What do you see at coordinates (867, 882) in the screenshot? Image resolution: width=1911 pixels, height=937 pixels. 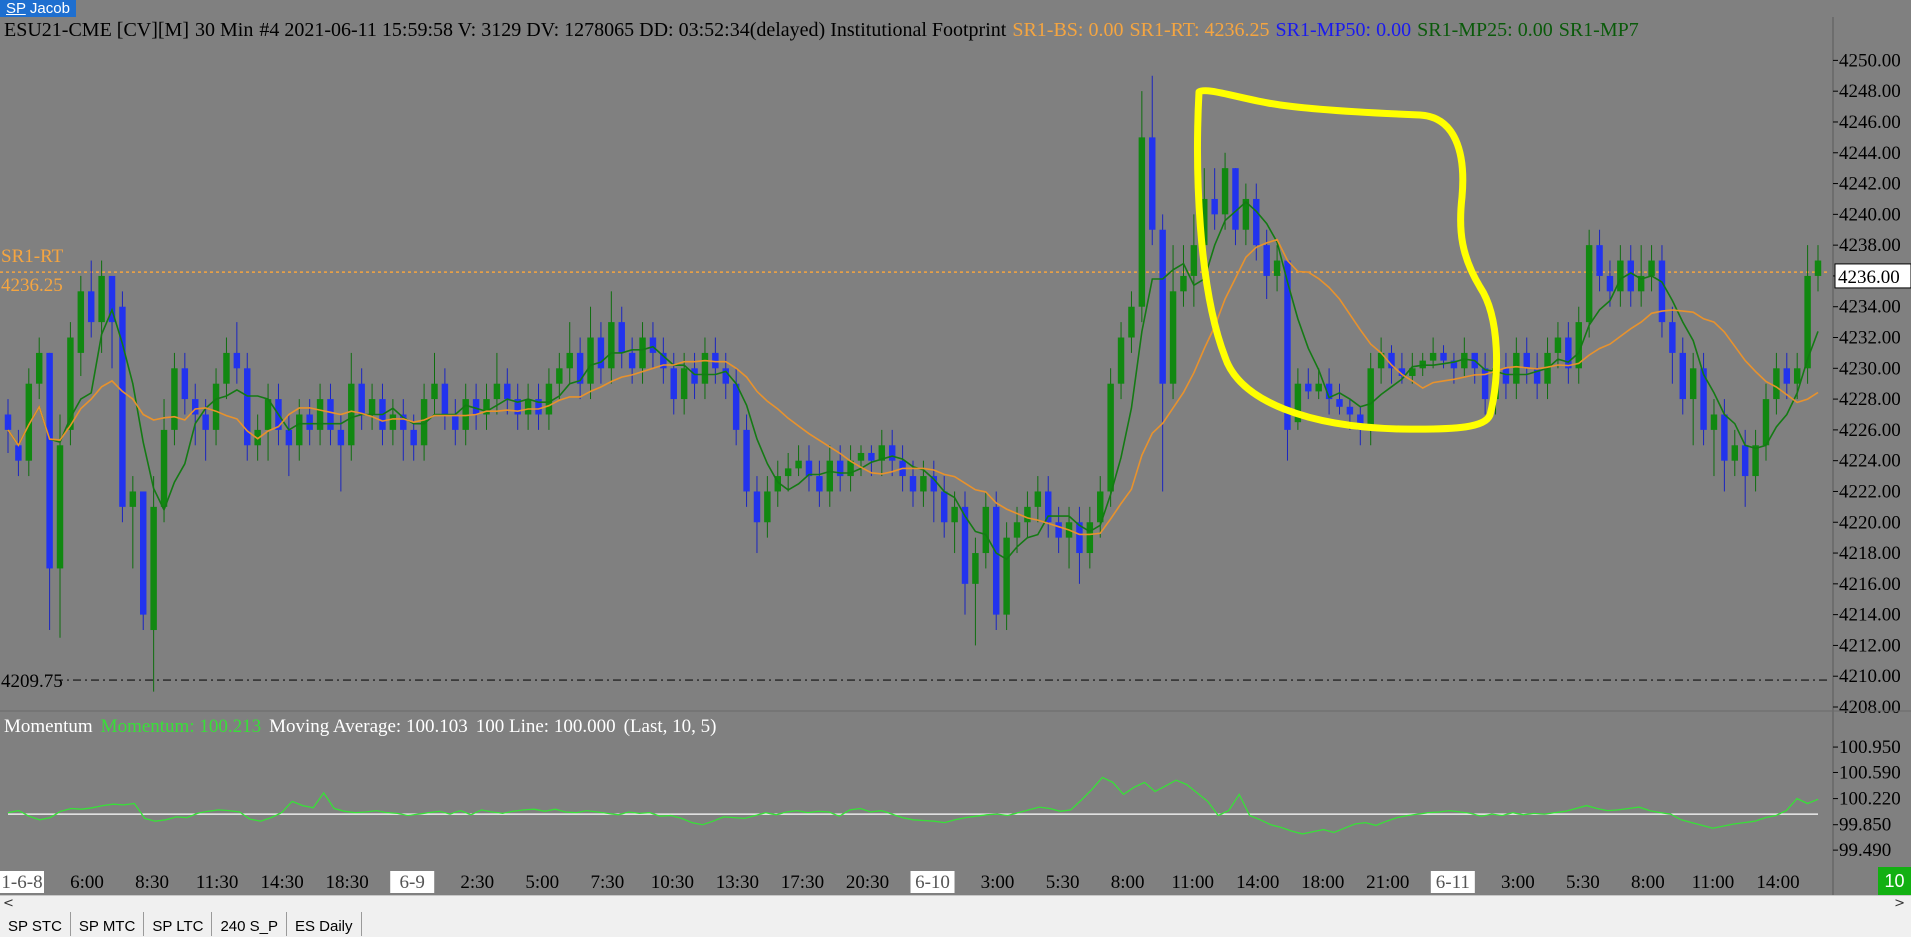 I see `time-label: 20:30` at bounding box center [867, 882].